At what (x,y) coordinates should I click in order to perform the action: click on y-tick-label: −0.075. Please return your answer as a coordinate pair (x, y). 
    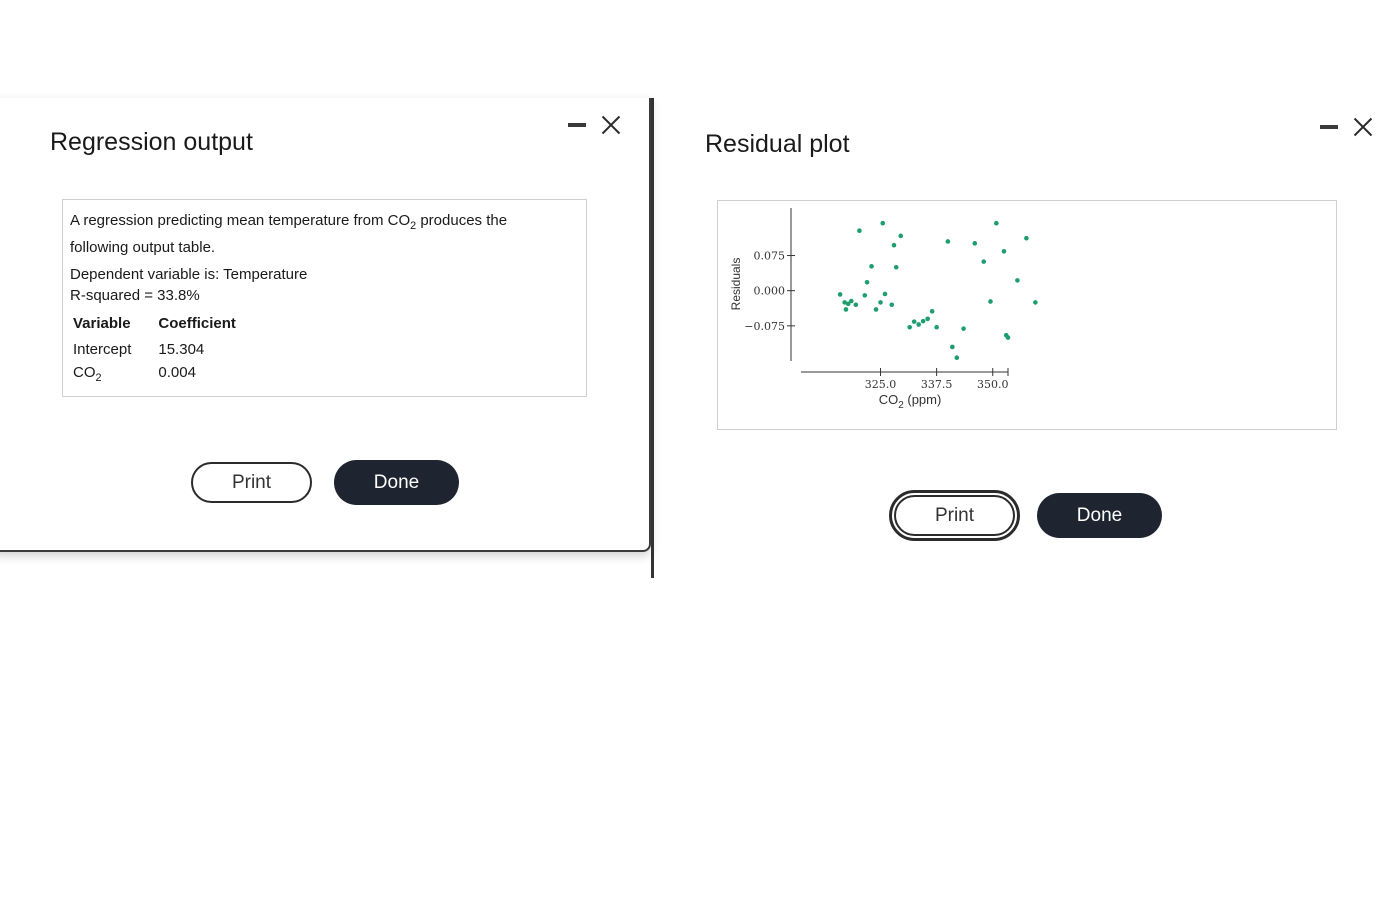
    Looking at the image, I should click on (764, 326).